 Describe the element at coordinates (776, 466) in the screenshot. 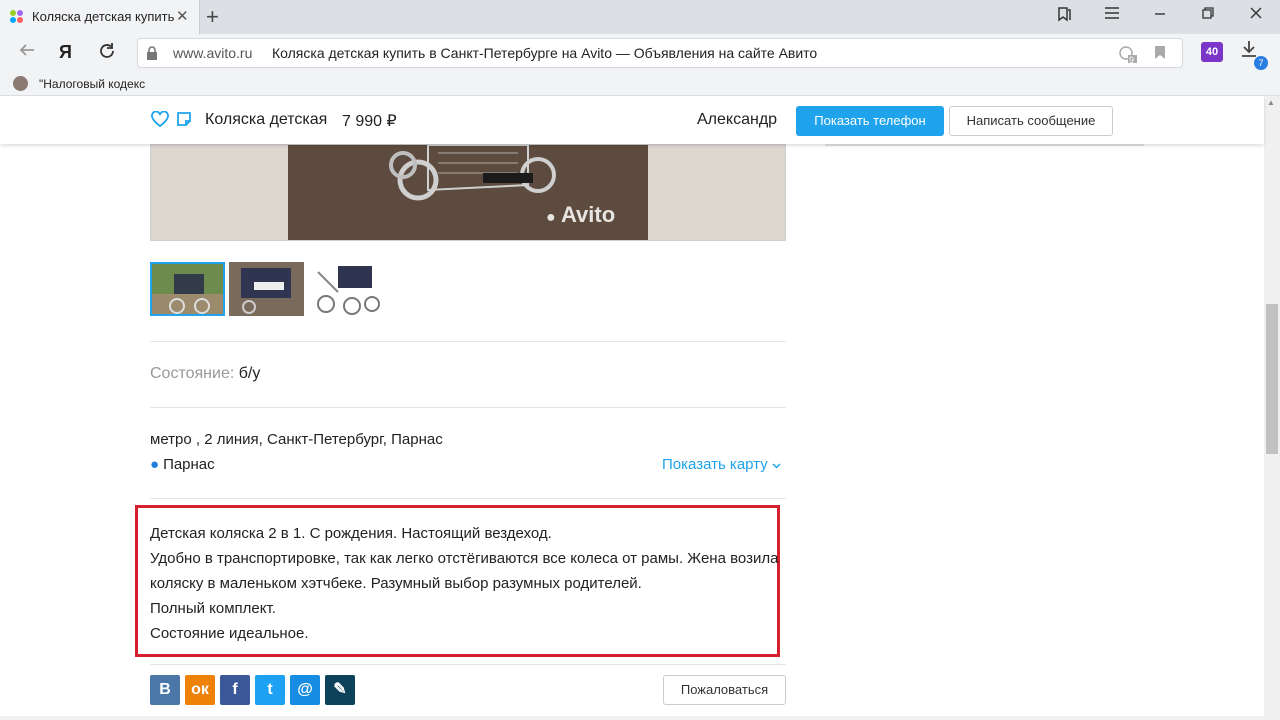

I see `chevron-down-icon` at that location.